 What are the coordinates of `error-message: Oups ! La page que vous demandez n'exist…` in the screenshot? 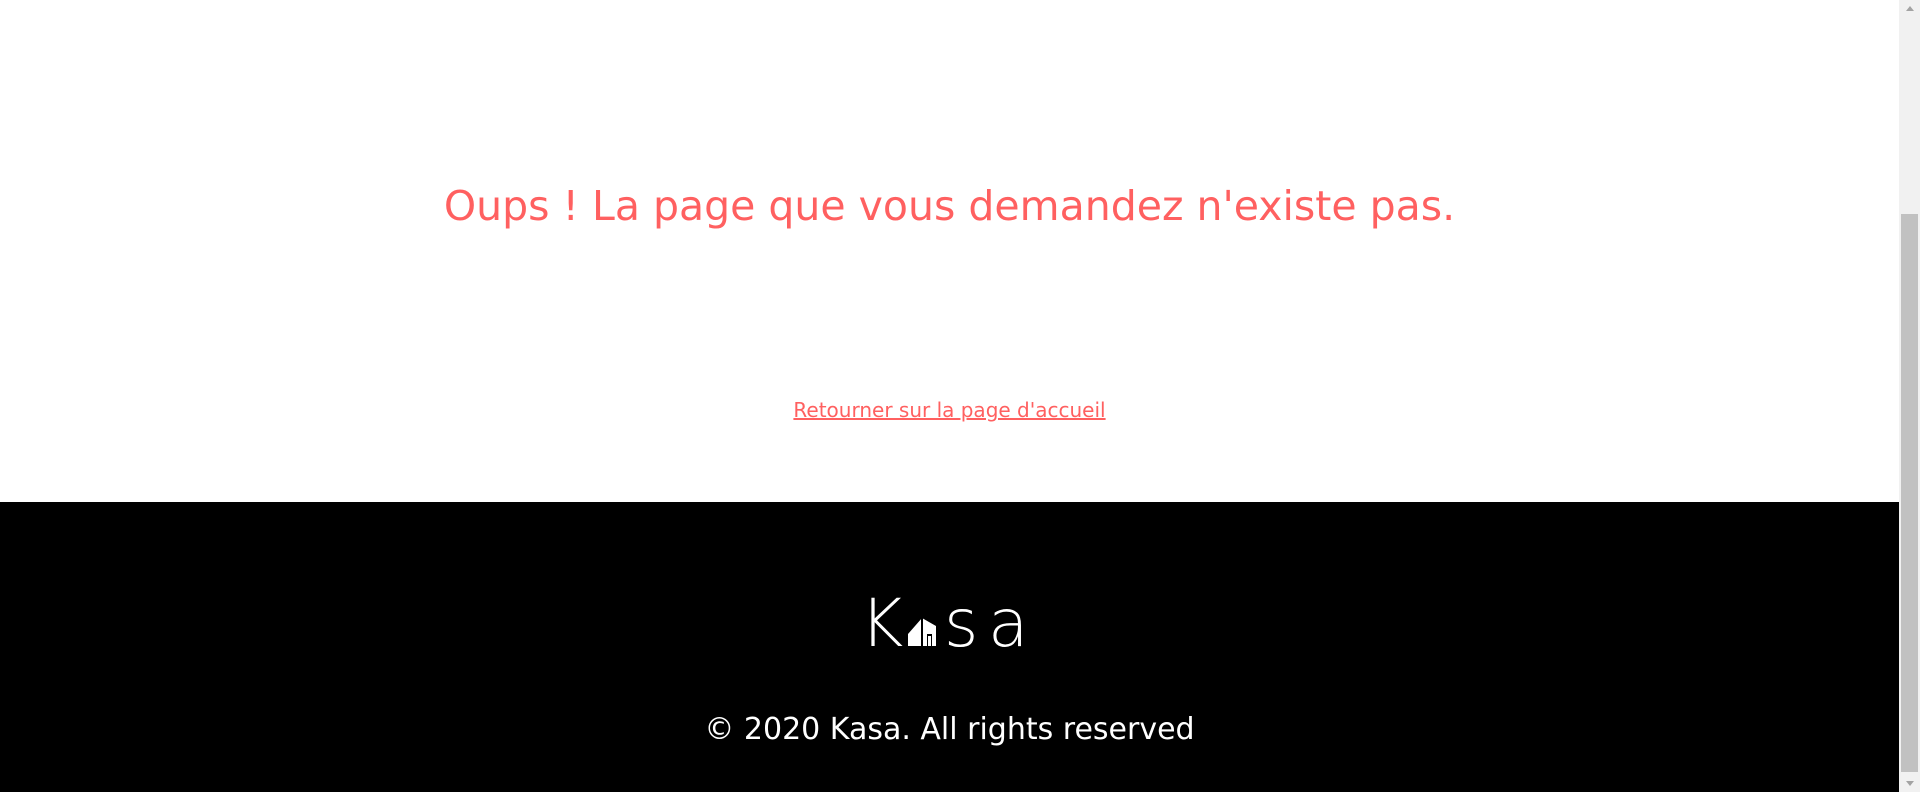 It's located at (949, 206).